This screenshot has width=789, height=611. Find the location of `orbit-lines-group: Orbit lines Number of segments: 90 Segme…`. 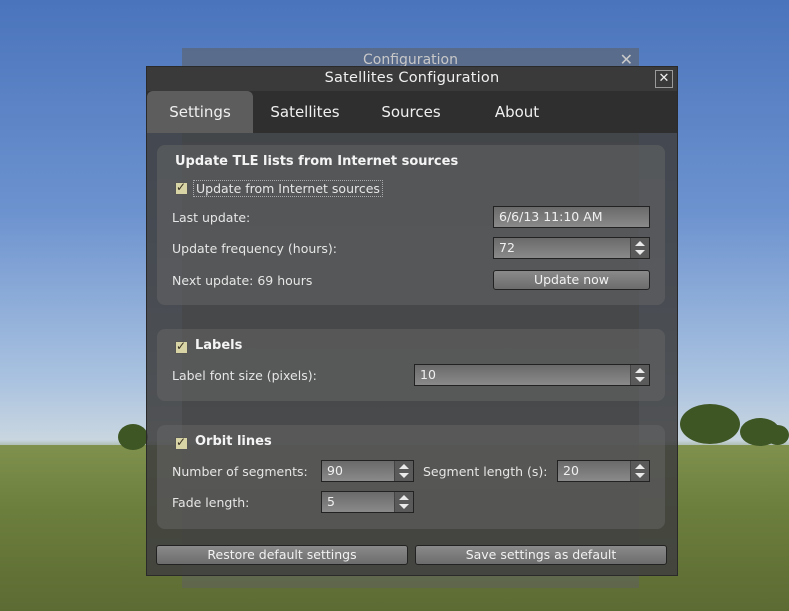

orbit-lines-group: Orbit lines Number of segments: 90 Segme… is located at coordinates (411, 477).